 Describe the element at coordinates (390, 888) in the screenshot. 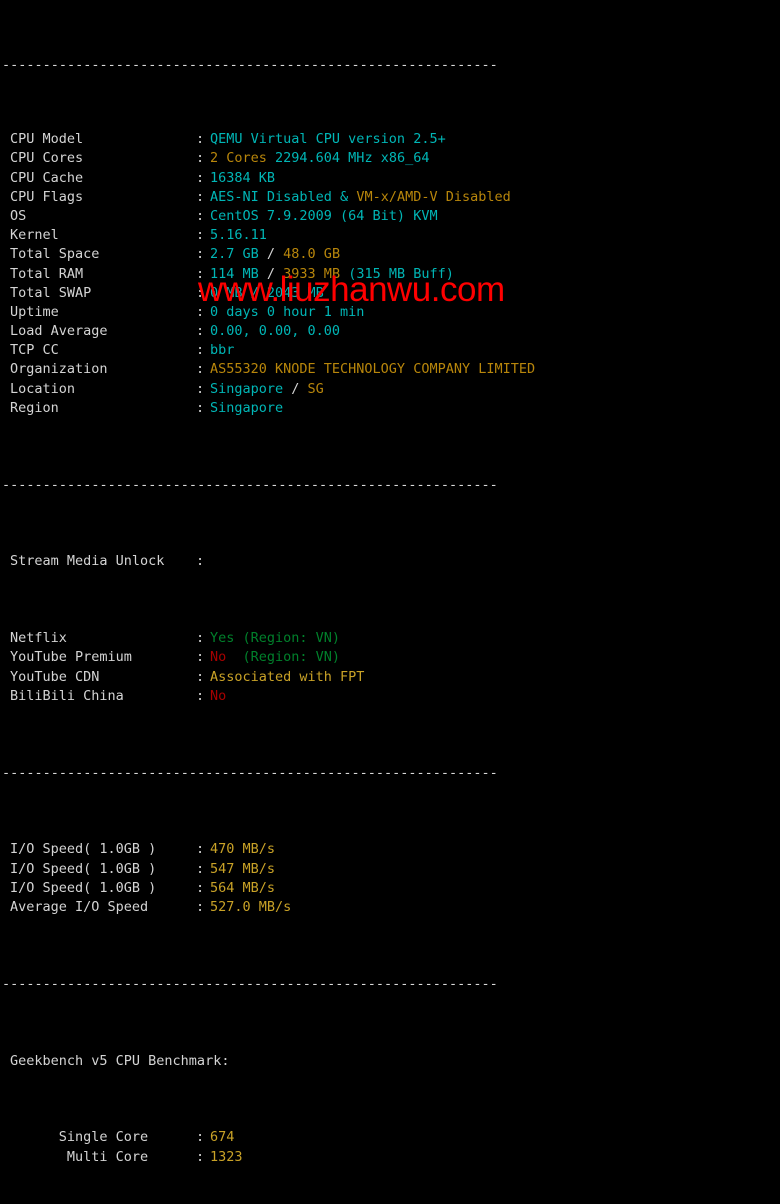

I see `io-speed-row: I/O Speed( 1.0GB ):564 MB/s` at that location.